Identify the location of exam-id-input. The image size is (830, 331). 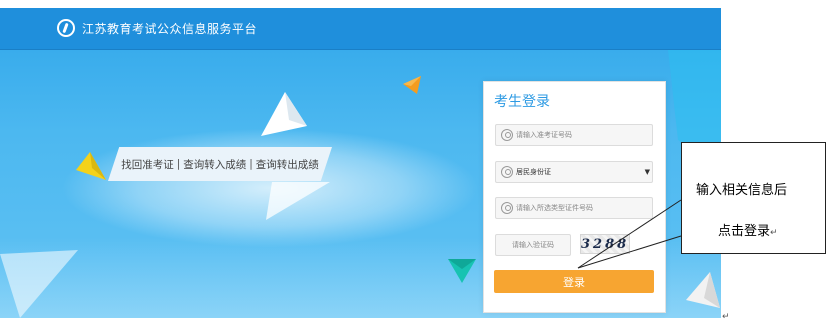
(582, 135).